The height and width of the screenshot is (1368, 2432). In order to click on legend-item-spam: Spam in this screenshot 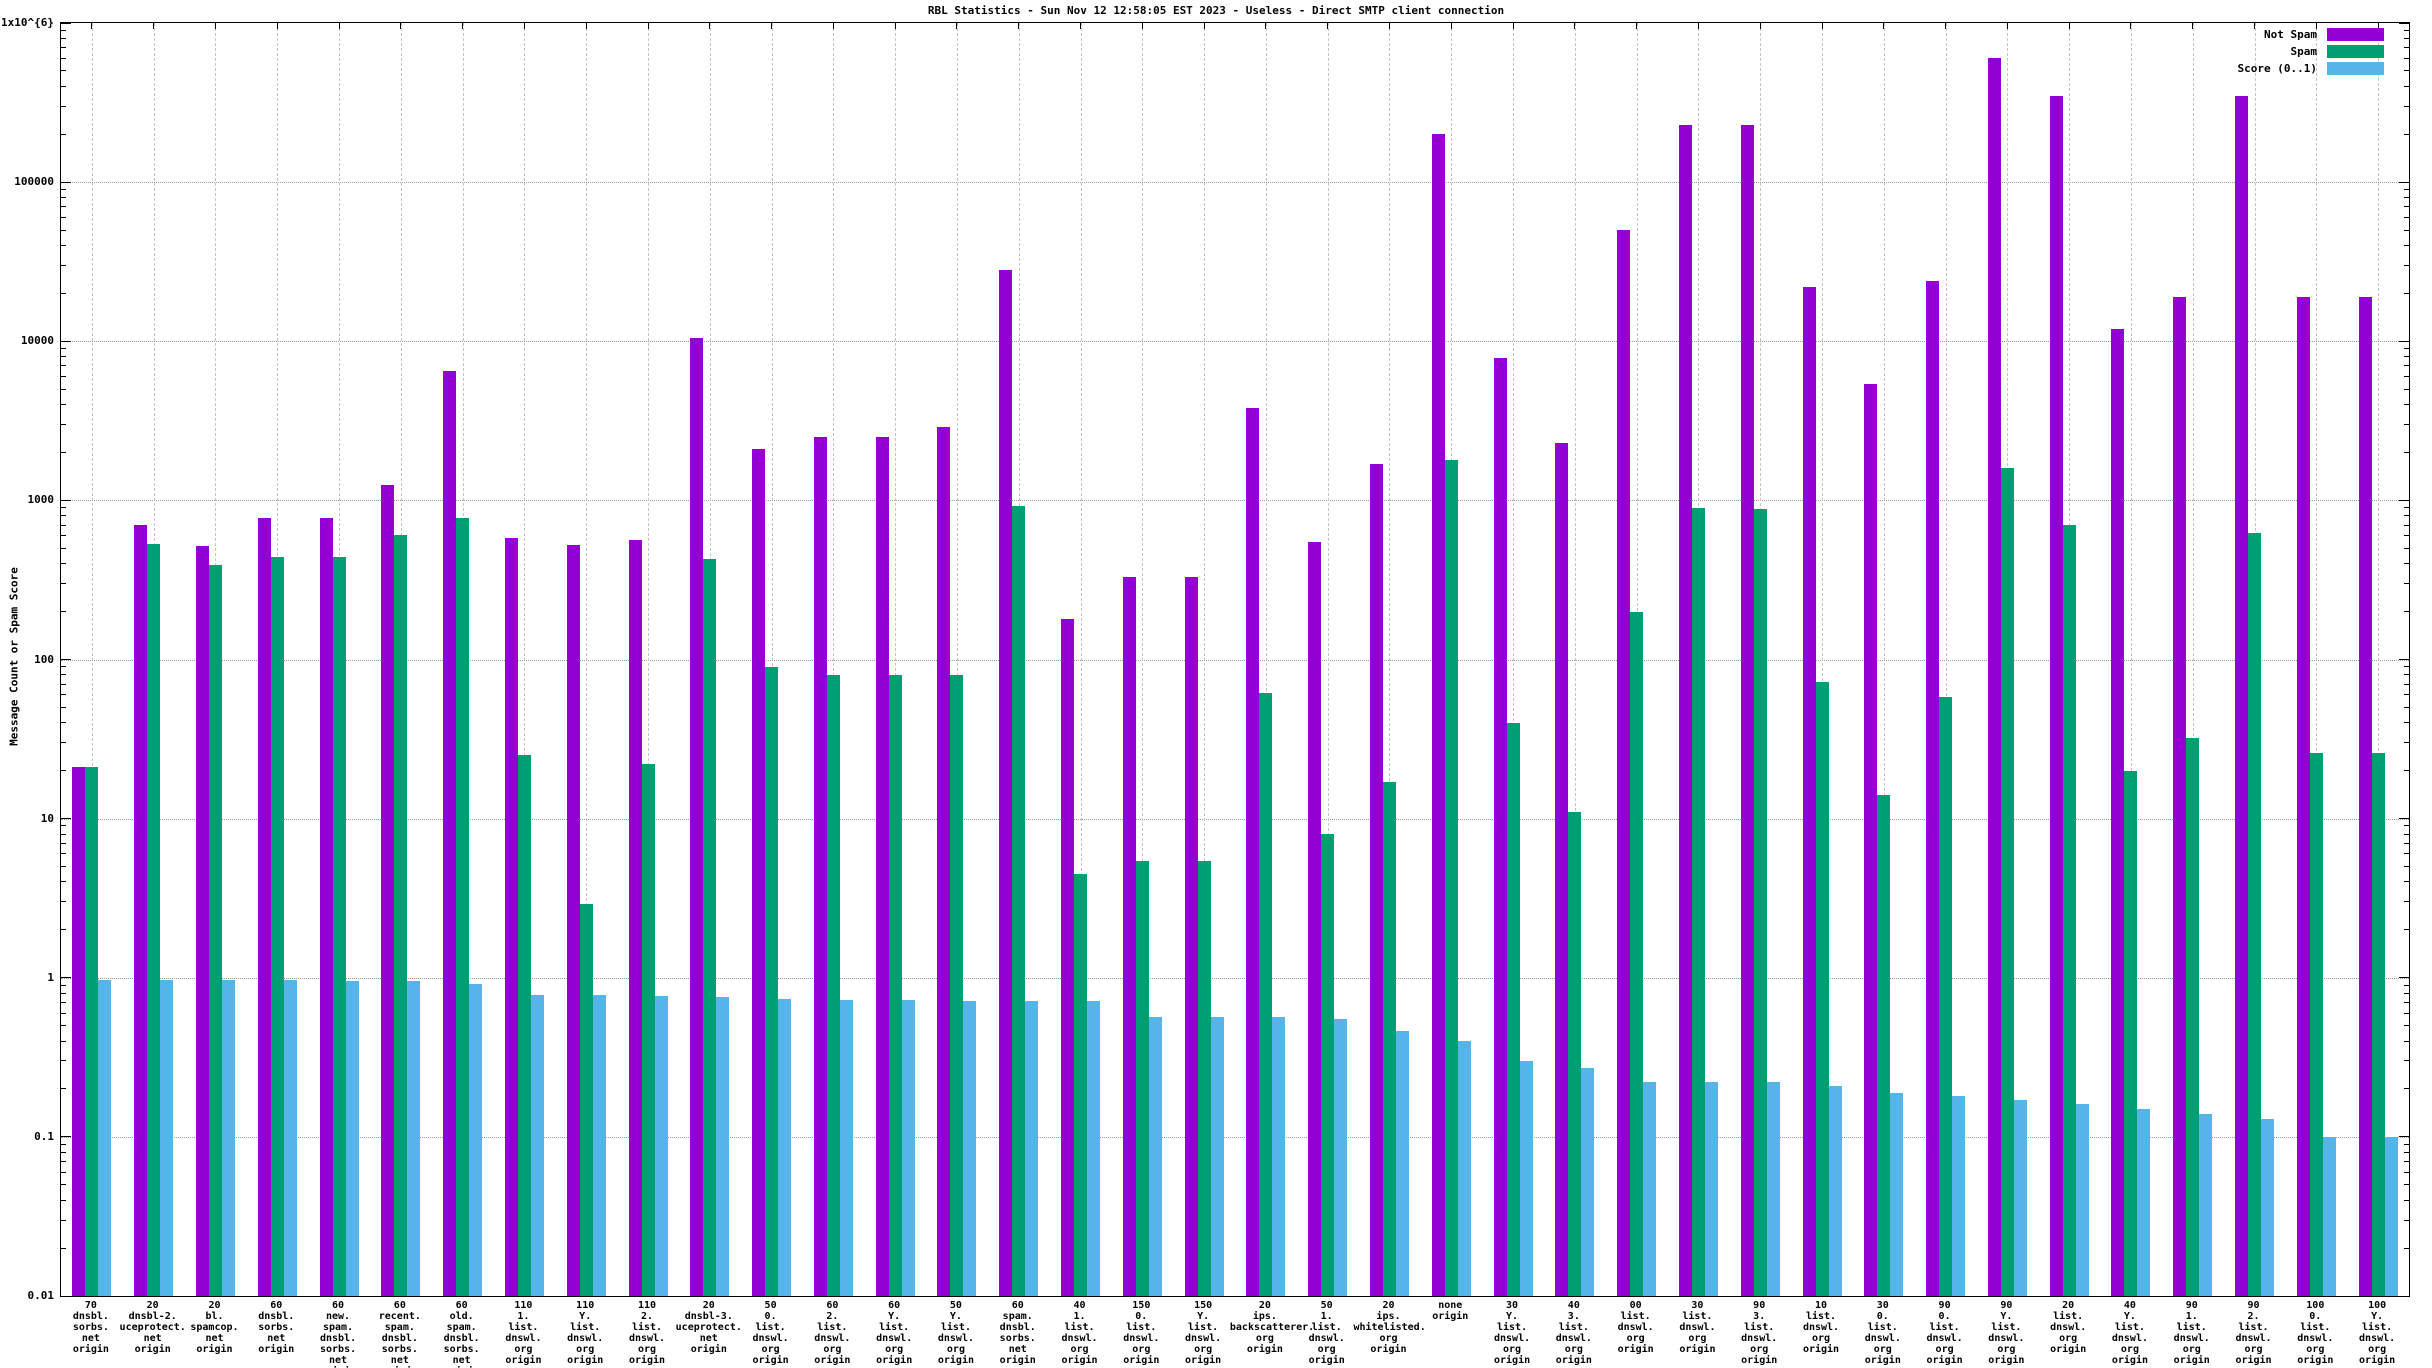, I will do `click(2311, 51)`.